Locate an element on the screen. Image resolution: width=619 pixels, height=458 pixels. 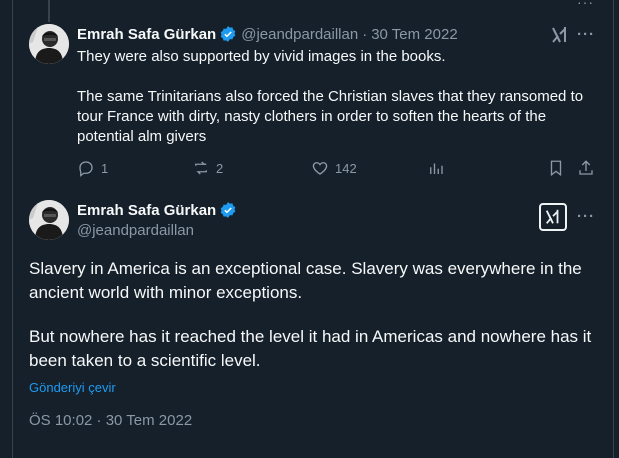
tweet-date: 30 Tem 2022 is located at coordinates (414, 34).